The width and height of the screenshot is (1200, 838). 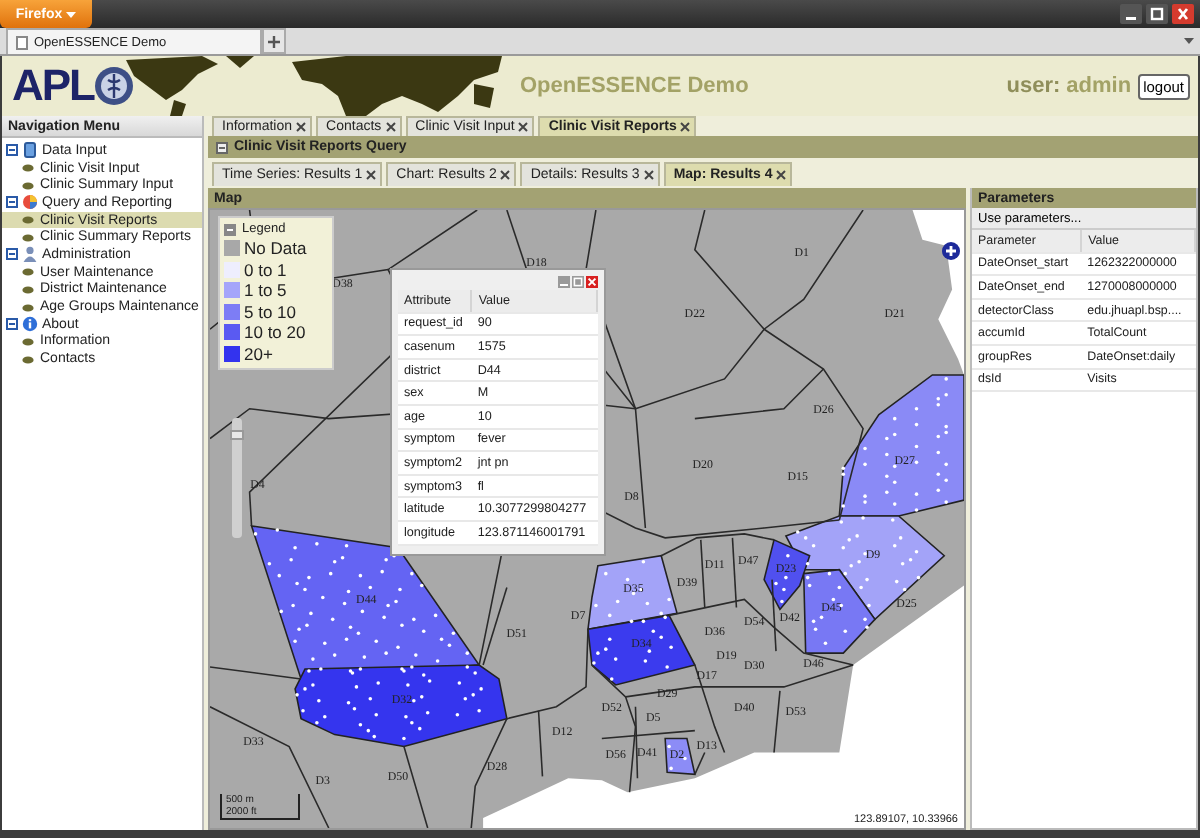 What do you see at coordinates (1099, 86) in the screenshot?
I see `user-name: admin` at bounding box center [1099, 86].